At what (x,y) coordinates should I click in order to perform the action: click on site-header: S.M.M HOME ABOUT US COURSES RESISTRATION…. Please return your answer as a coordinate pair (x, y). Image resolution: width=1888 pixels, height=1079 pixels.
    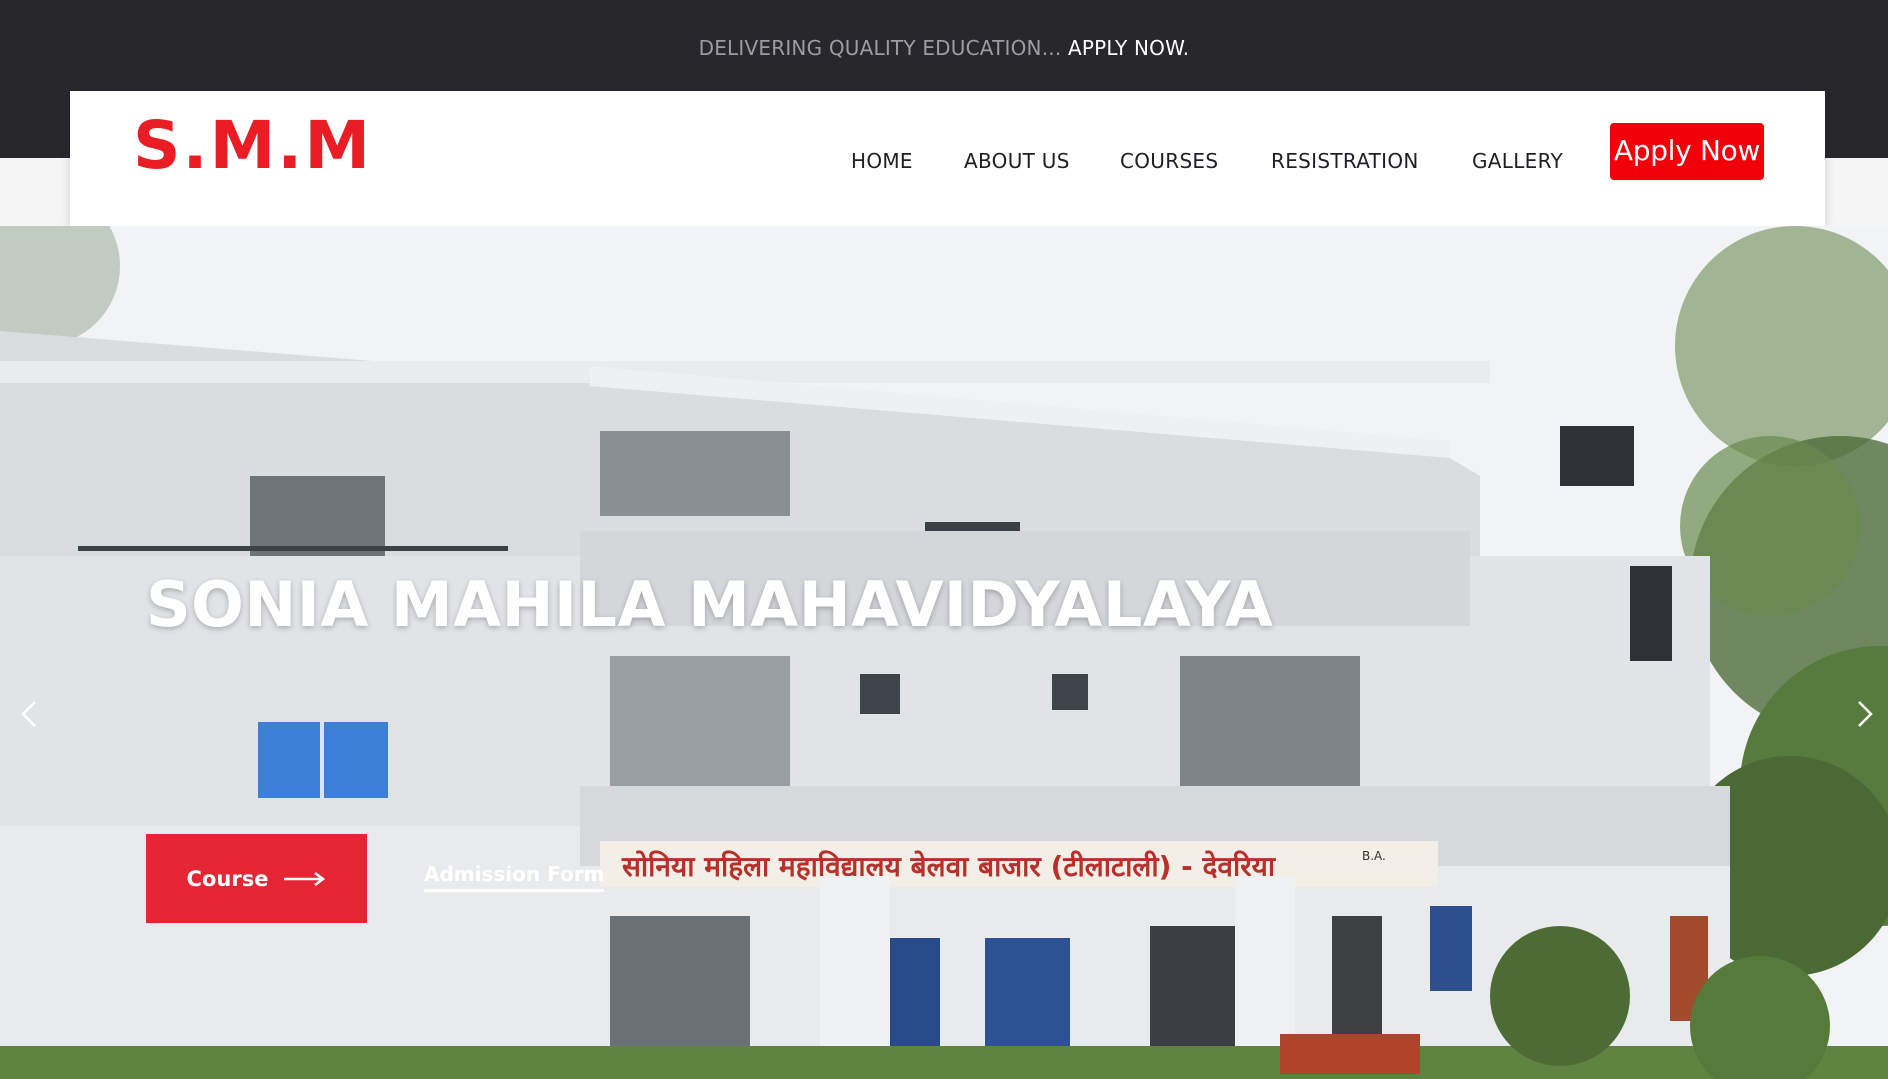
    Looking at the image, I should click on (947, 158).